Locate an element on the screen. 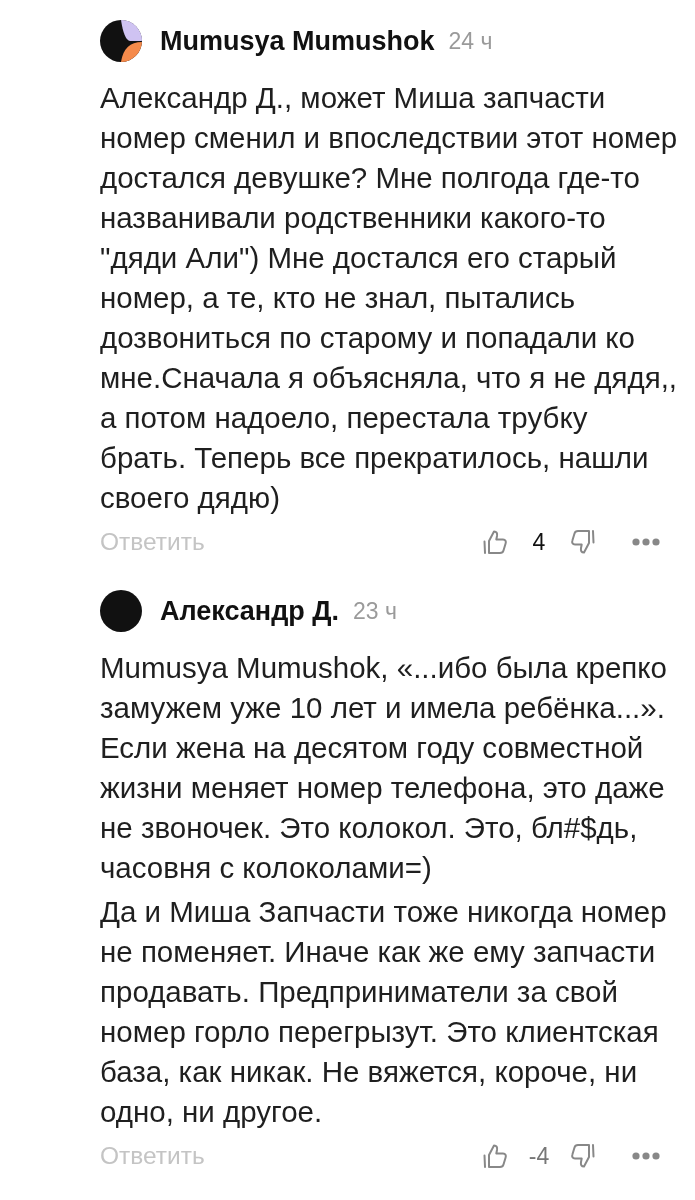 The image size is (695, 1200). author-name: Mumusya Mumushok is located at coordinates (297, 41).